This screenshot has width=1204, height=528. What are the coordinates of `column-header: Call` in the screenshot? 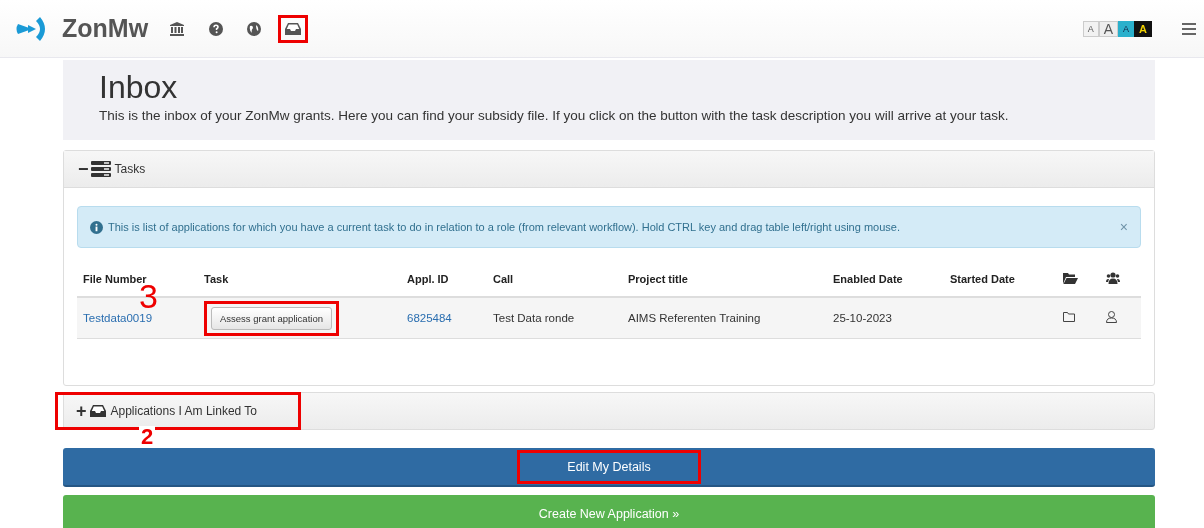 It's located at (503, 279).